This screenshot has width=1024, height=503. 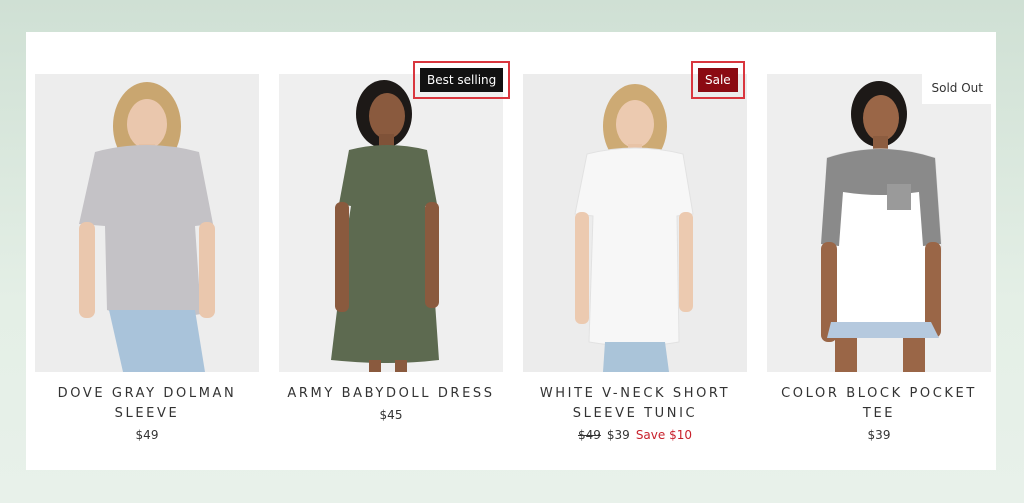 I want to click on sale-highlight: Sale, so click(x=718, y=80).